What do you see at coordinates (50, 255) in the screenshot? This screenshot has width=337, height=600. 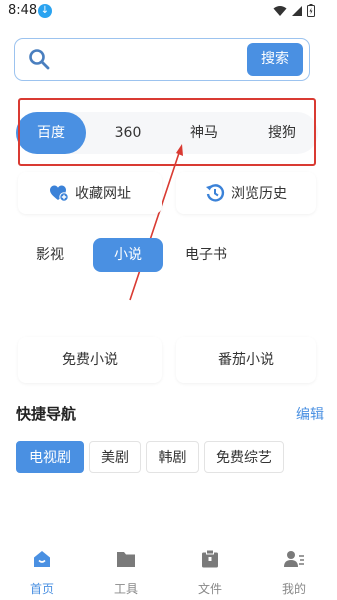 I see `tab-video: 影视` at bounding box center [50, 255].